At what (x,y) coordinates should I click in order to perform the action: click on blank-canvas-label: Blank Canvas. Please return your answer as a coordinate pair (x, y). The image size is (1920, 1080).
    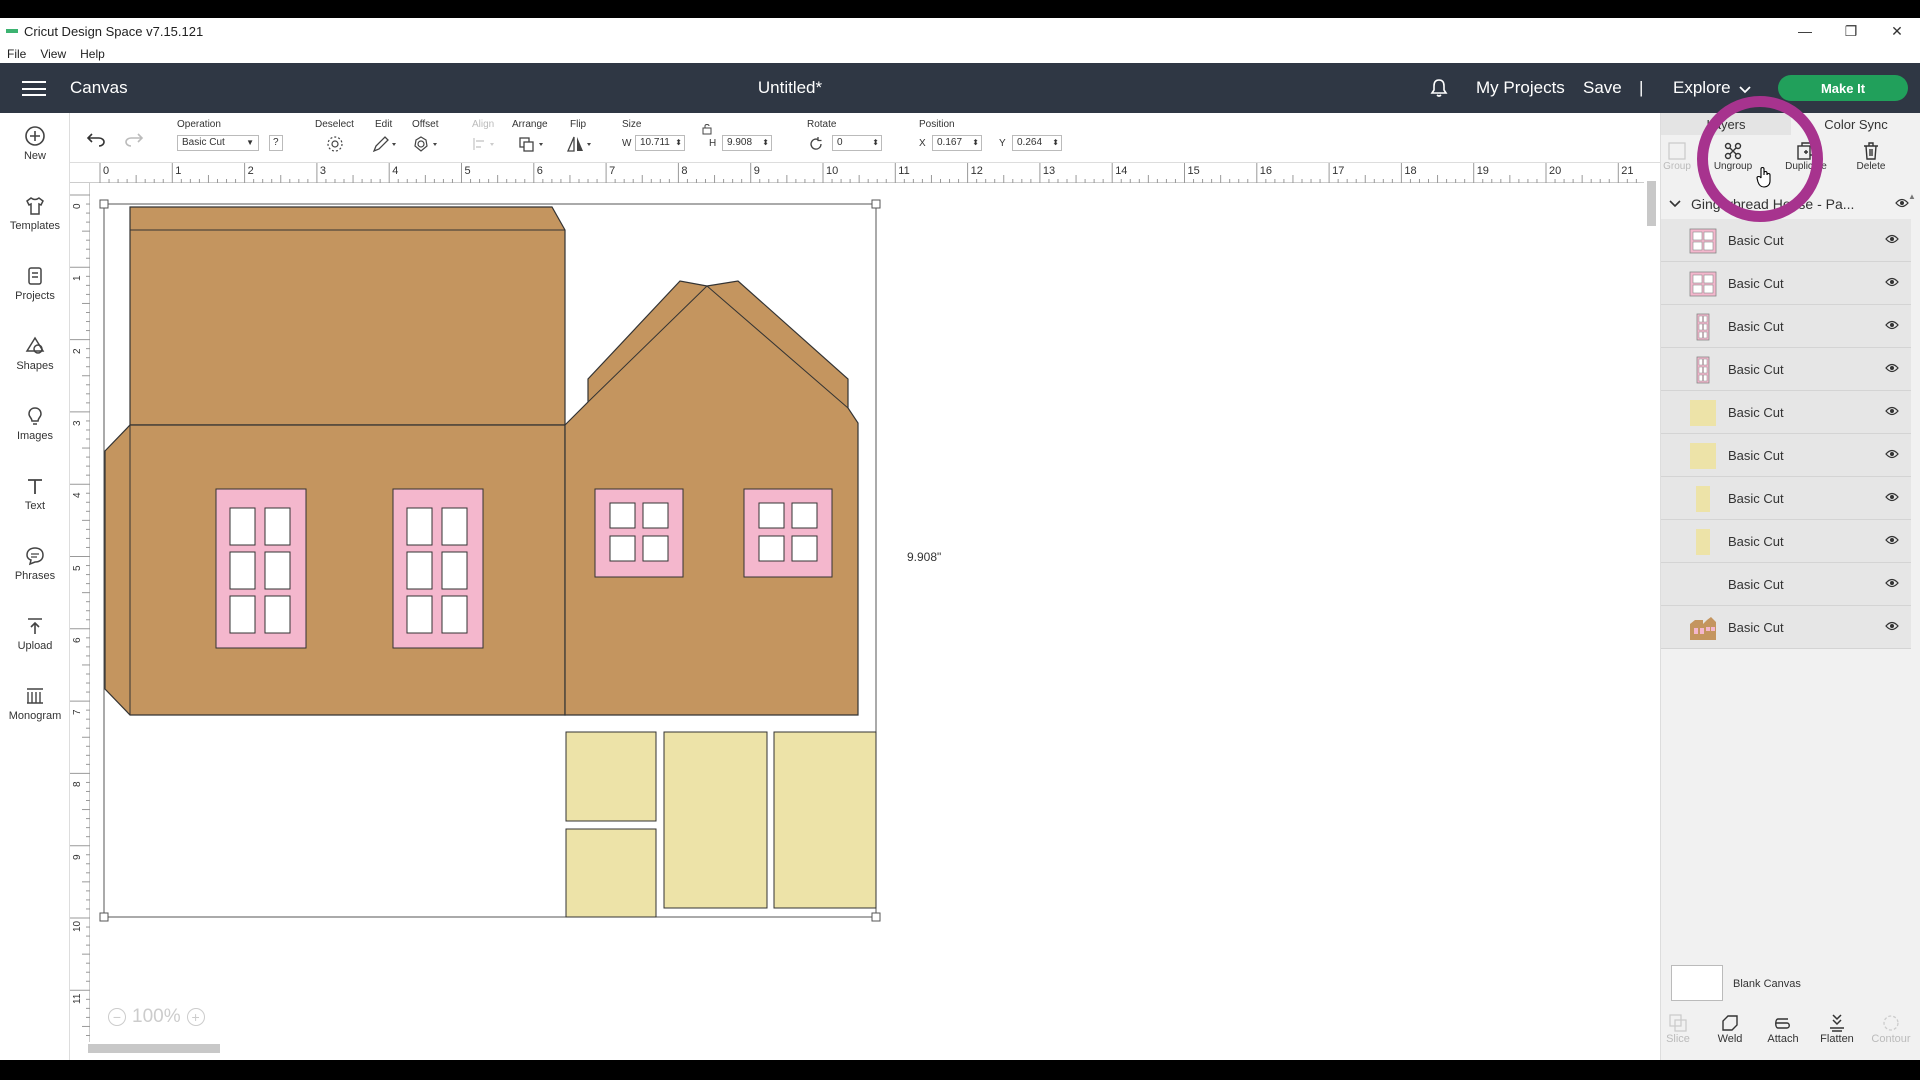
    Looking at the image, I should click on (1767, 984).